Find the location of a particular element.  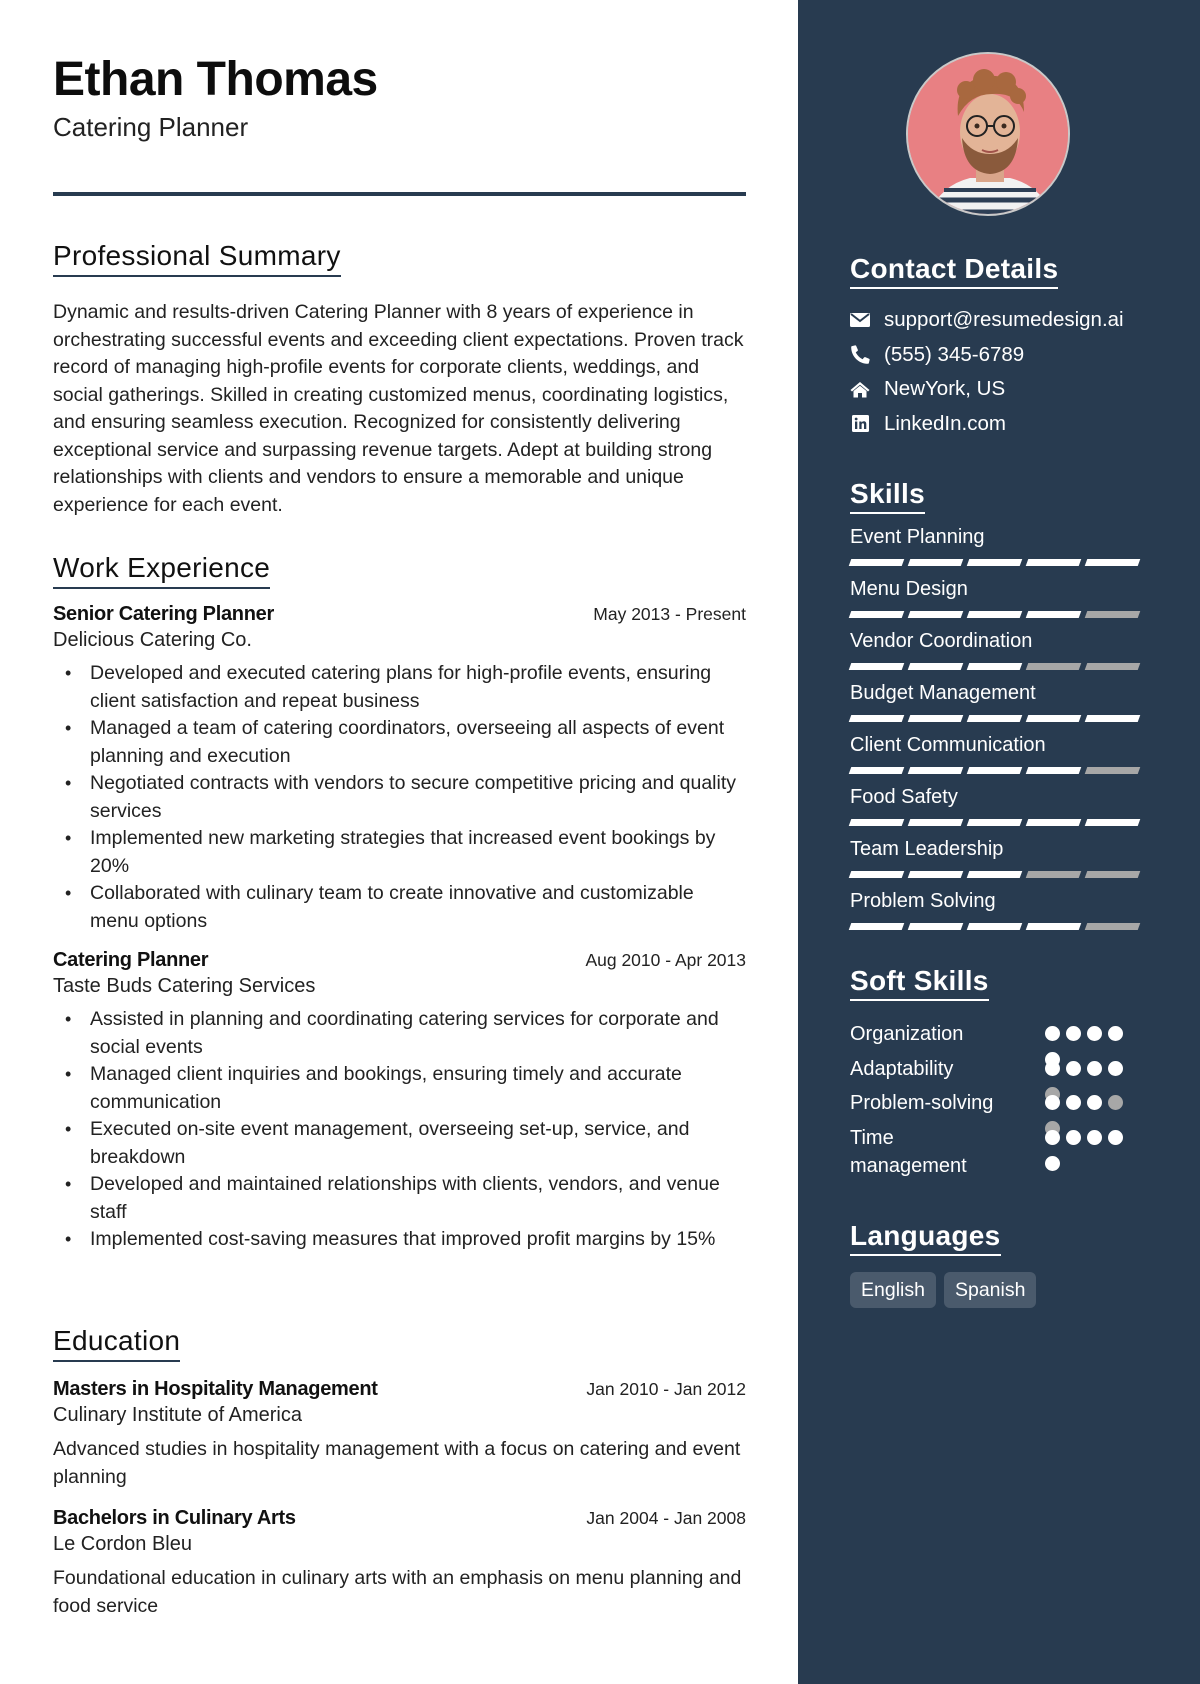

phone-icon is located at coordinates (860, 355).